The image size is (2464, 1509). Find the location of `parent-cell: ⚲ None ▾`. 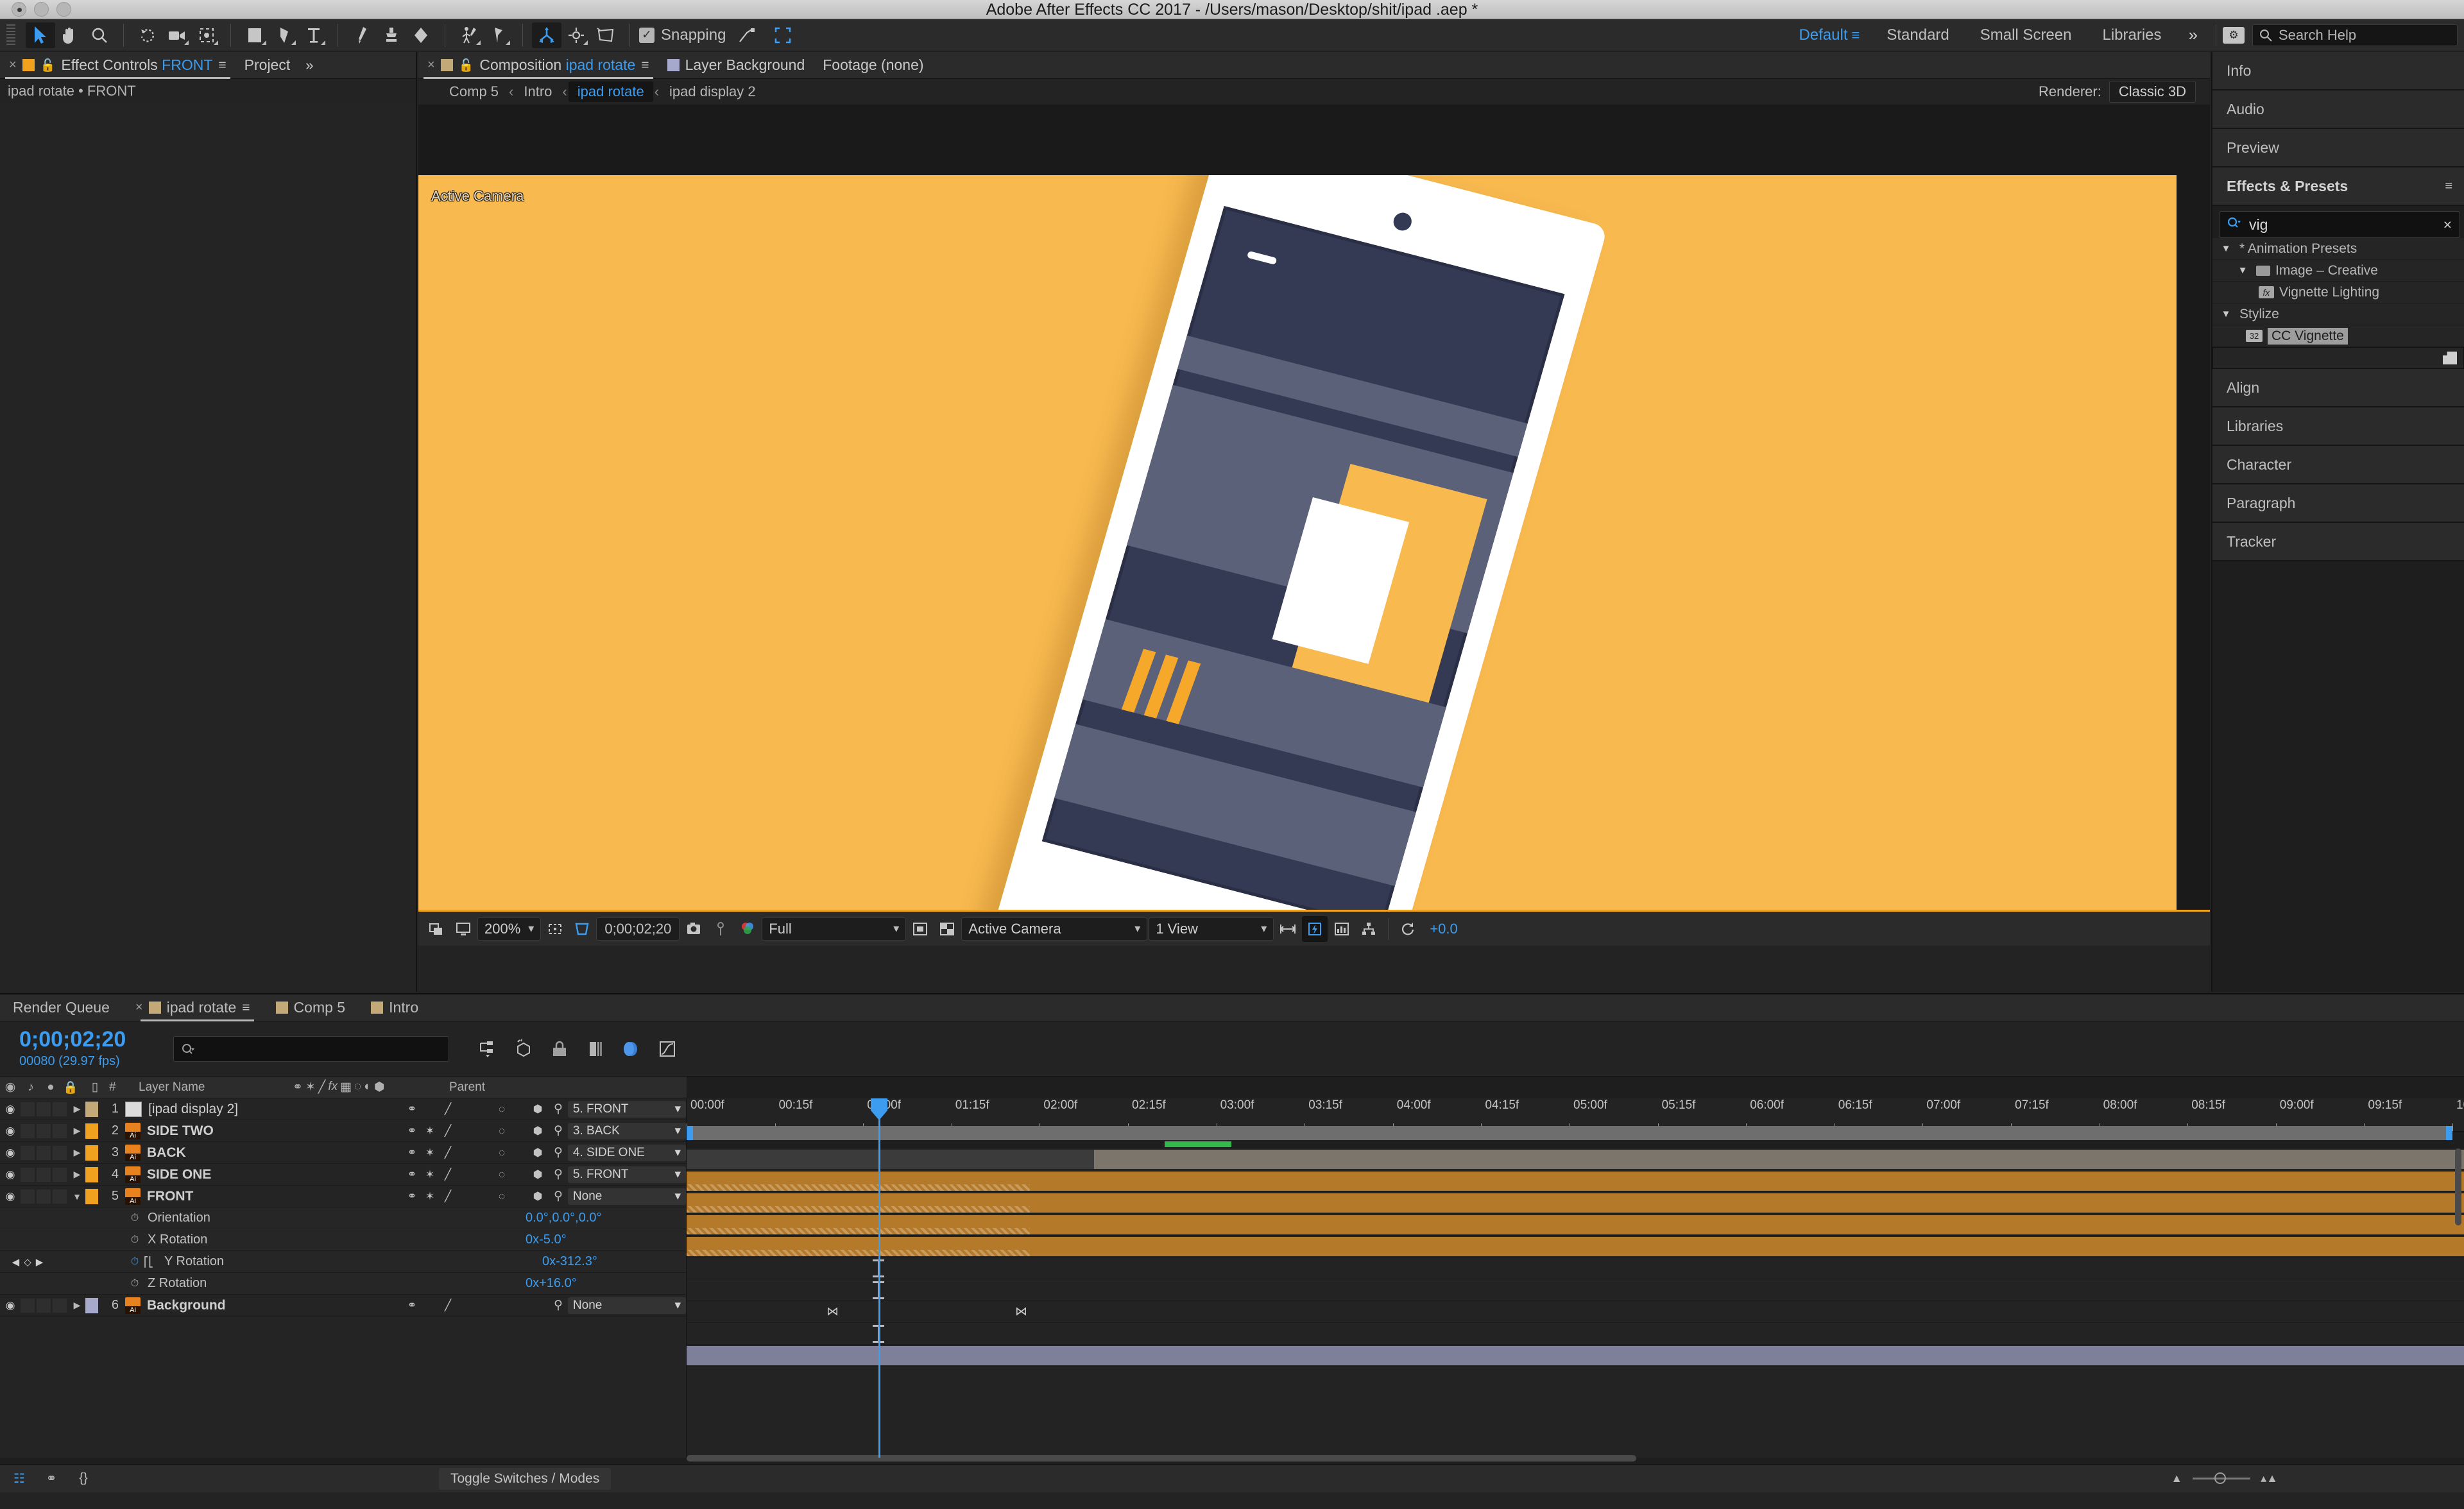

parent-cell: ⚲ None ▾ is located at coordinates (619, 1196).